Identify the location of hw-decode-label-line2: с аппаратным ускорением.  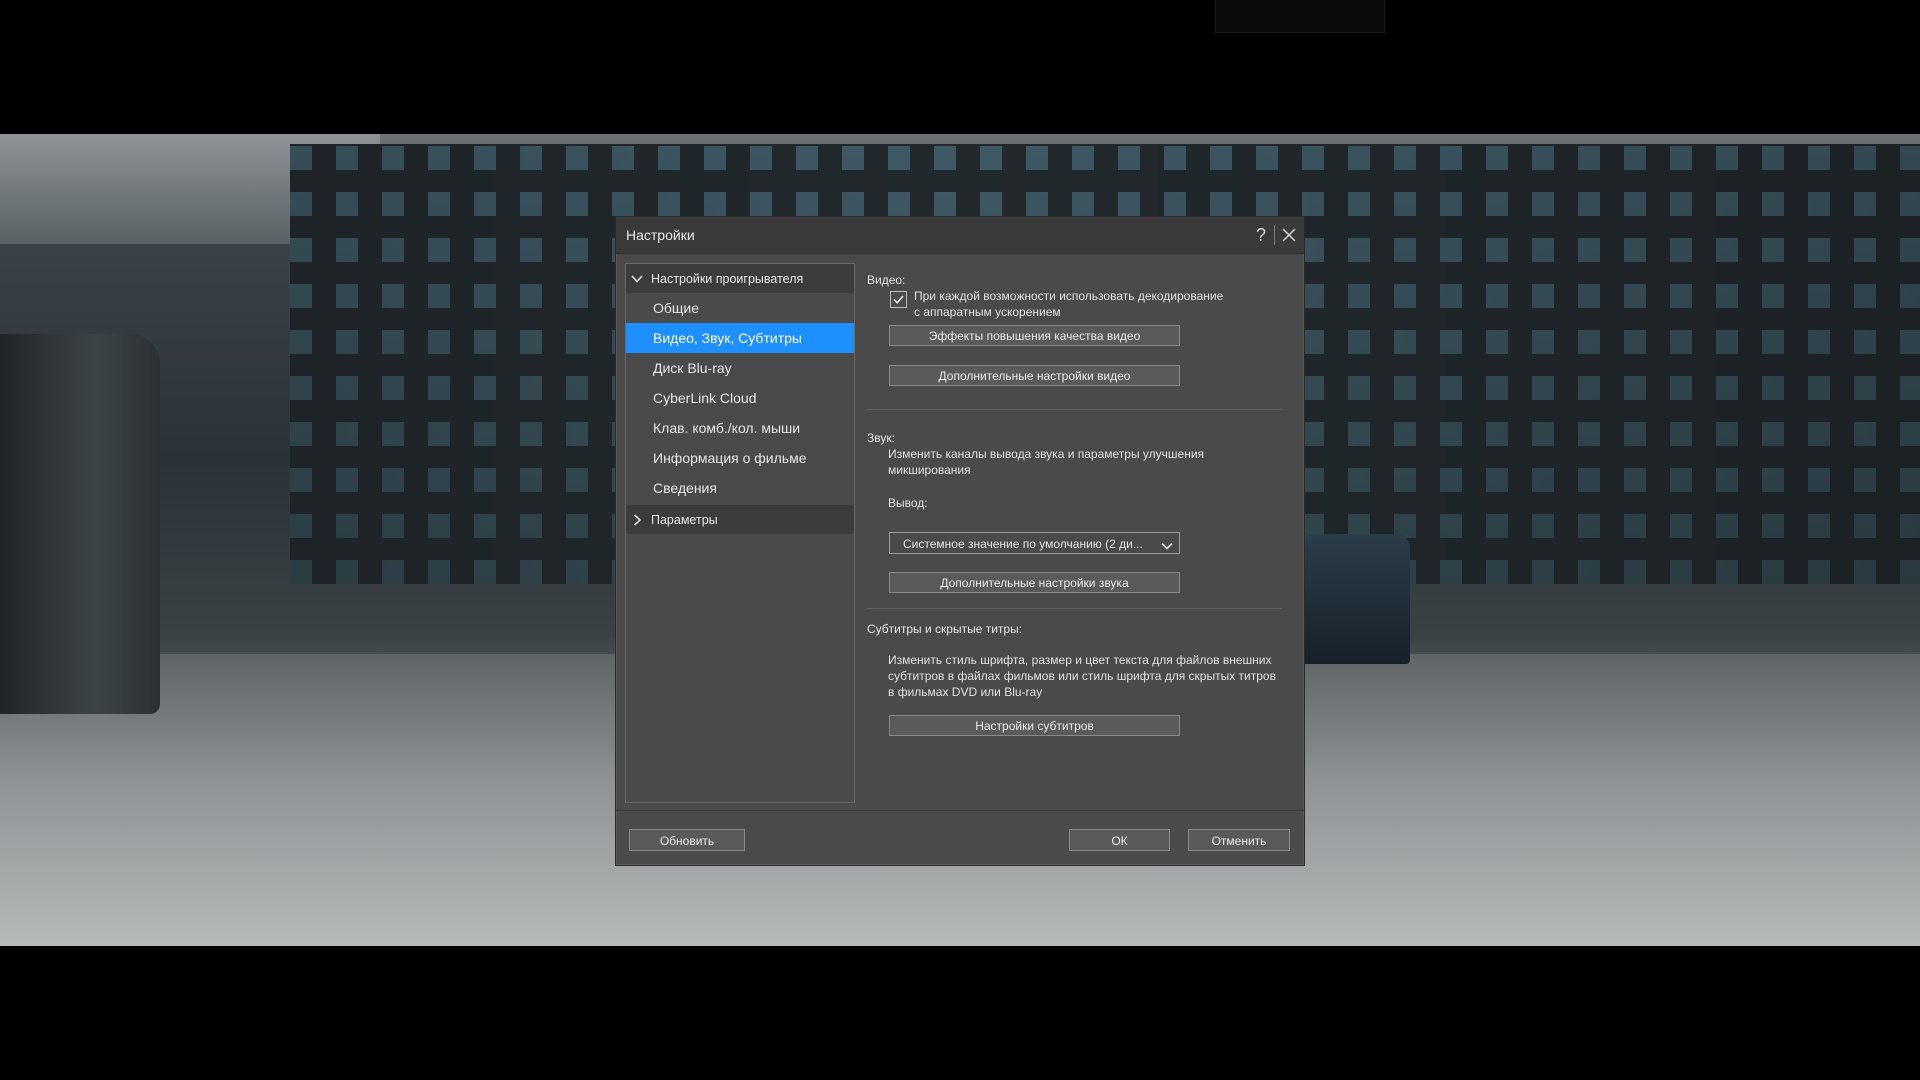
(987, 312).